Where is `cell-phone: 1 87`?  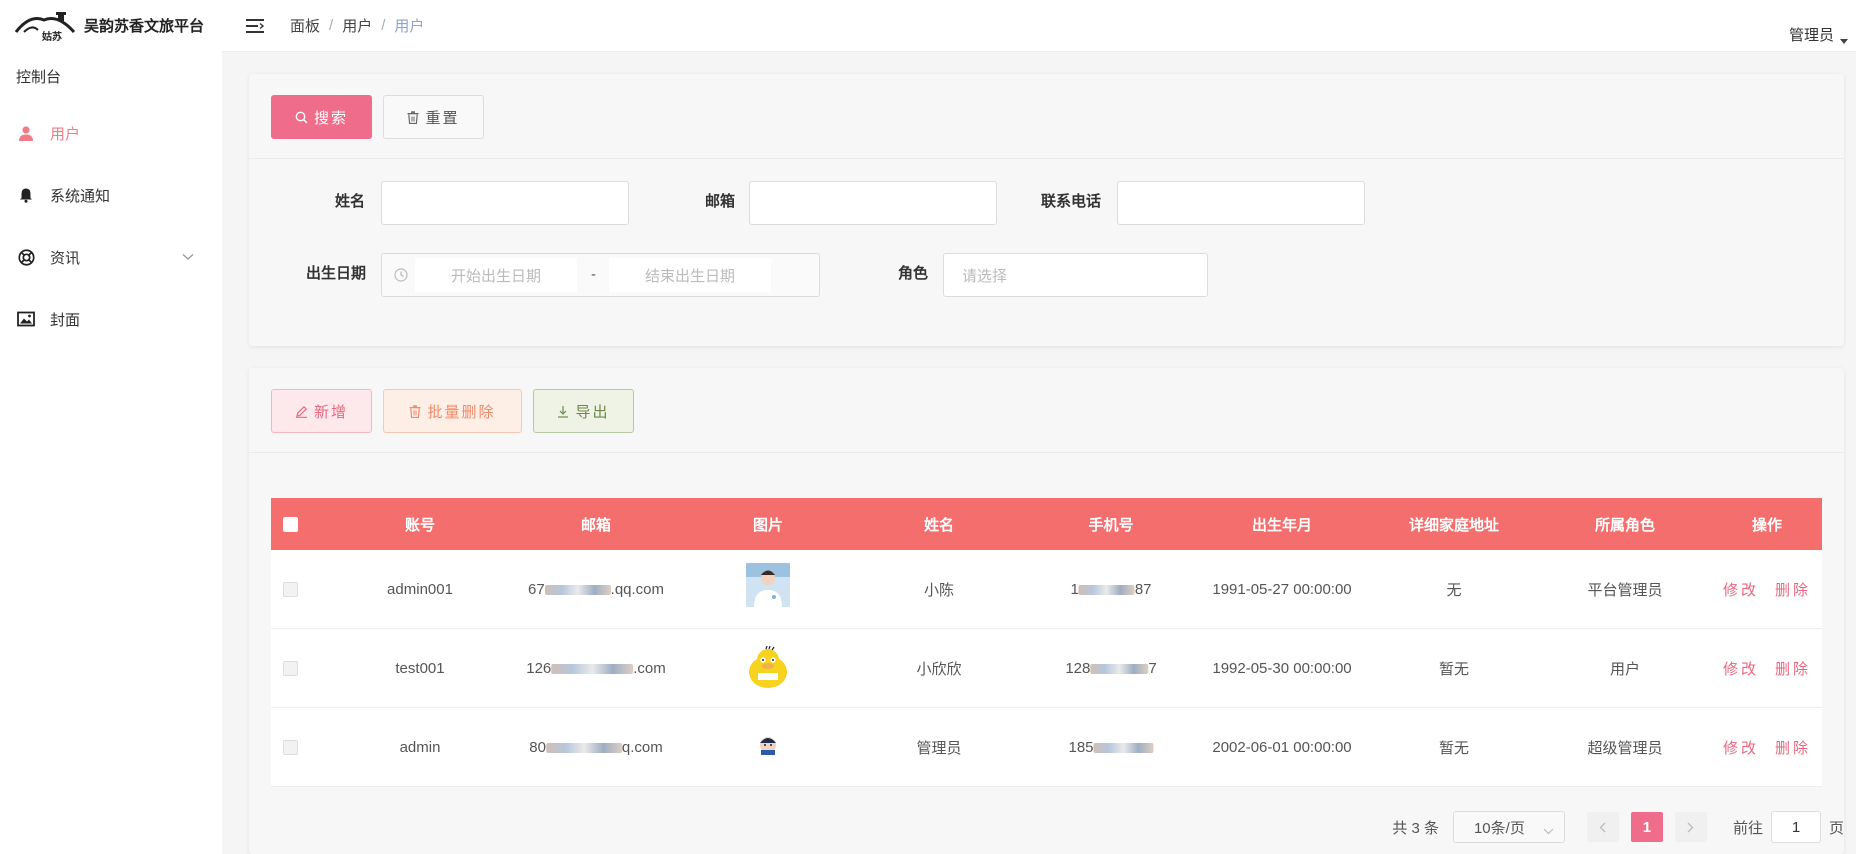
cell-phone: 1 87 is located at coordinates (1110, 589).